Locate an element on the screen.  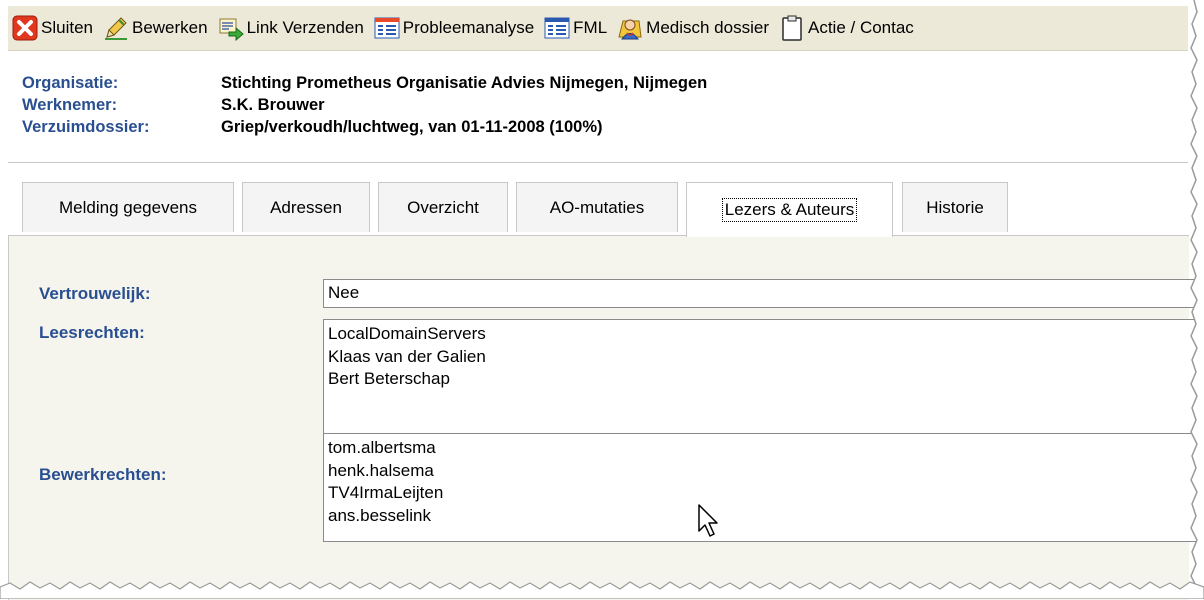
werknemer-row: Werknemer: S.K. Brouwer is located at coordinates (364, 105).